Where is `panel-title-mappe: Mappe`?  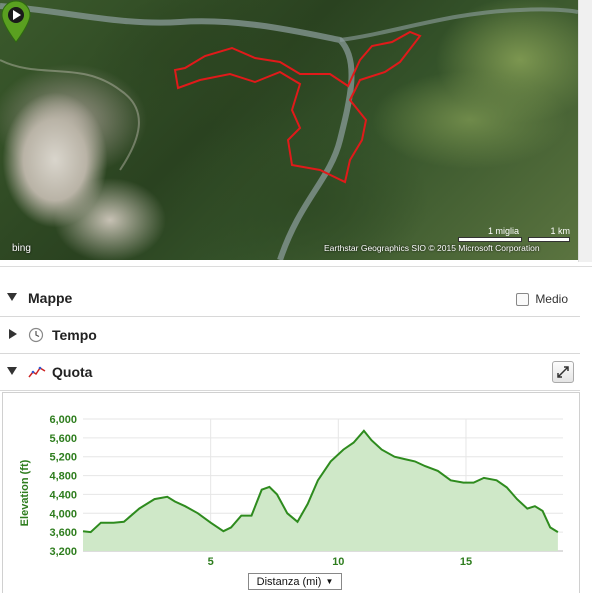
panel-title-mappe: Mappe is located at coordinates (50, 298).